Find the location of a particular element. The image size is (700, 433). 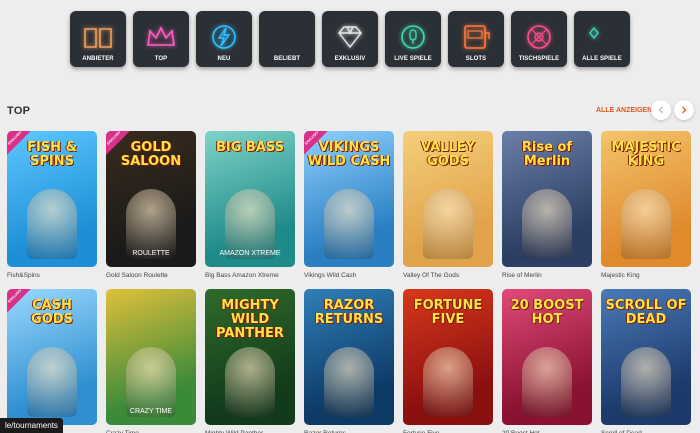

game-card: MAJESTIC KING Majestic King is located at coordinates (646, 205).